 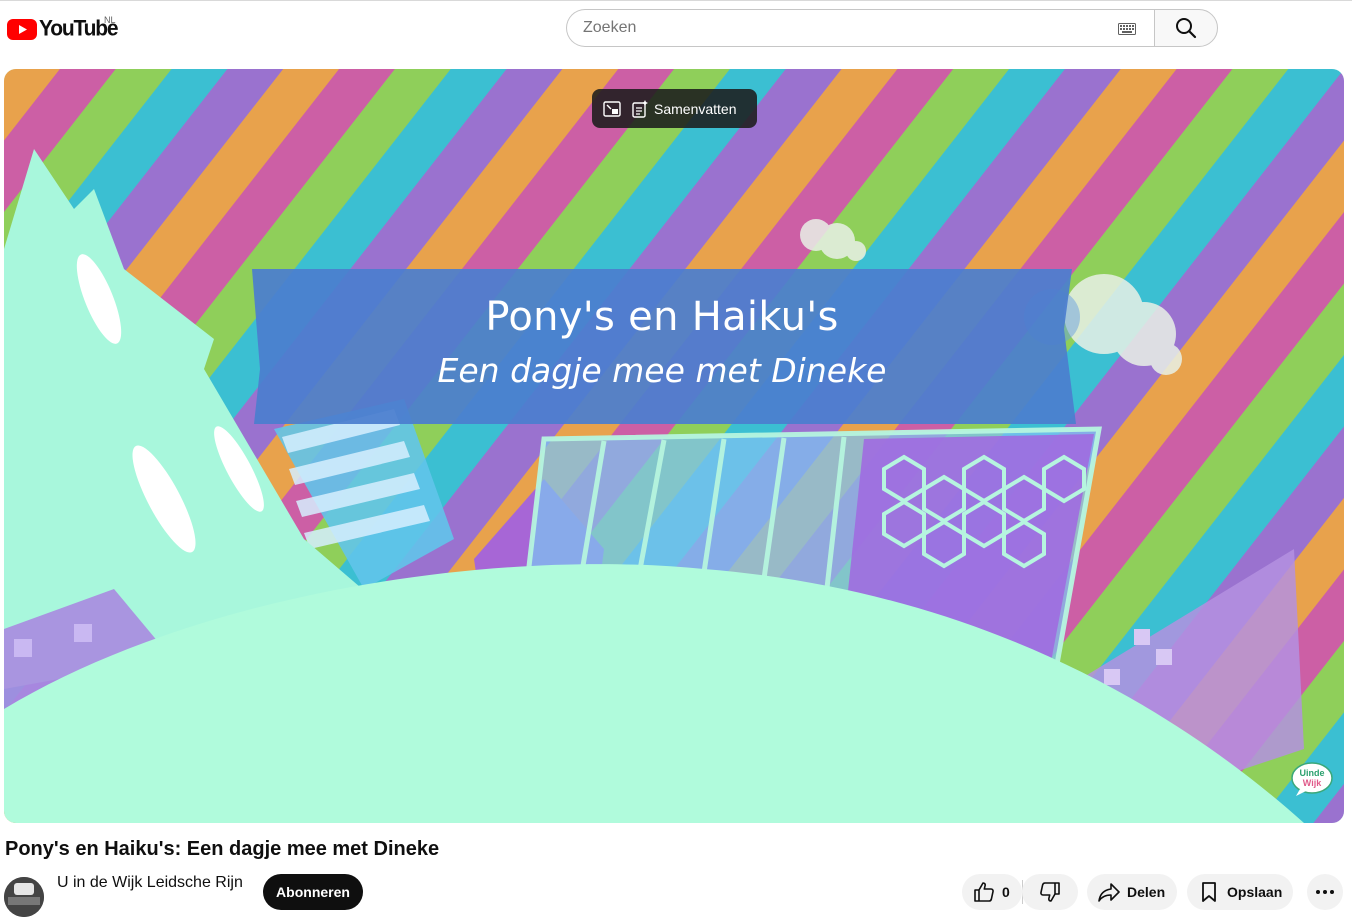 What do you see at coordinates (662, 317) in the screenshot?
I see `frame-title: Pony's en Haiku's` at bounding box center [662, 317].